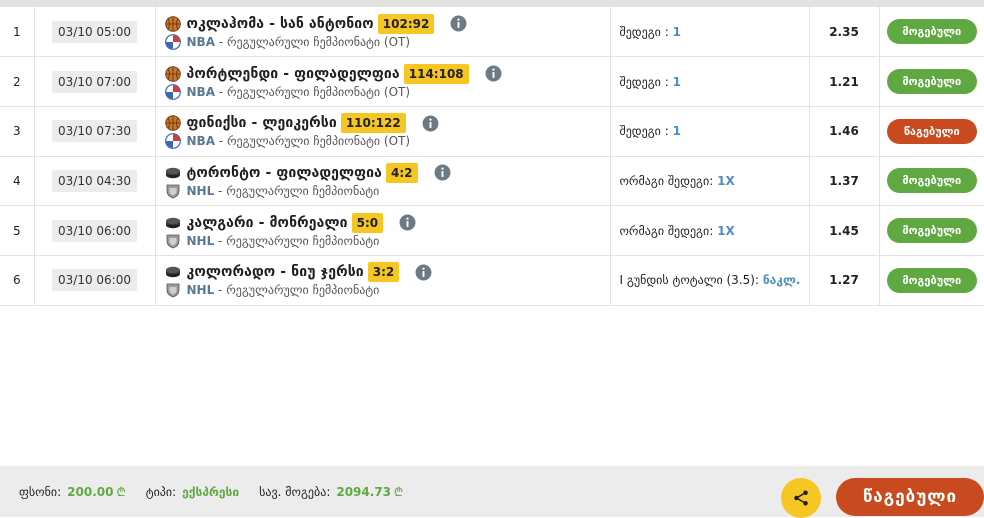  I want to click on event-time: 03/10 04:30, so click(94, 180).